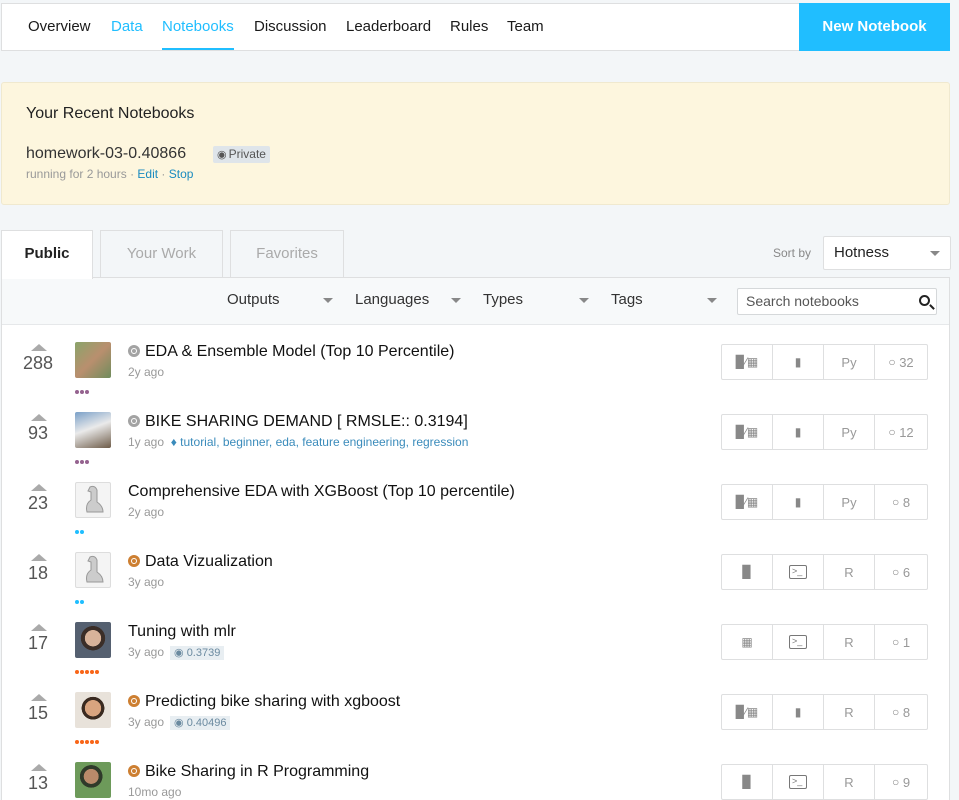  I want to click on tab-data: Data, so click(127, 27).